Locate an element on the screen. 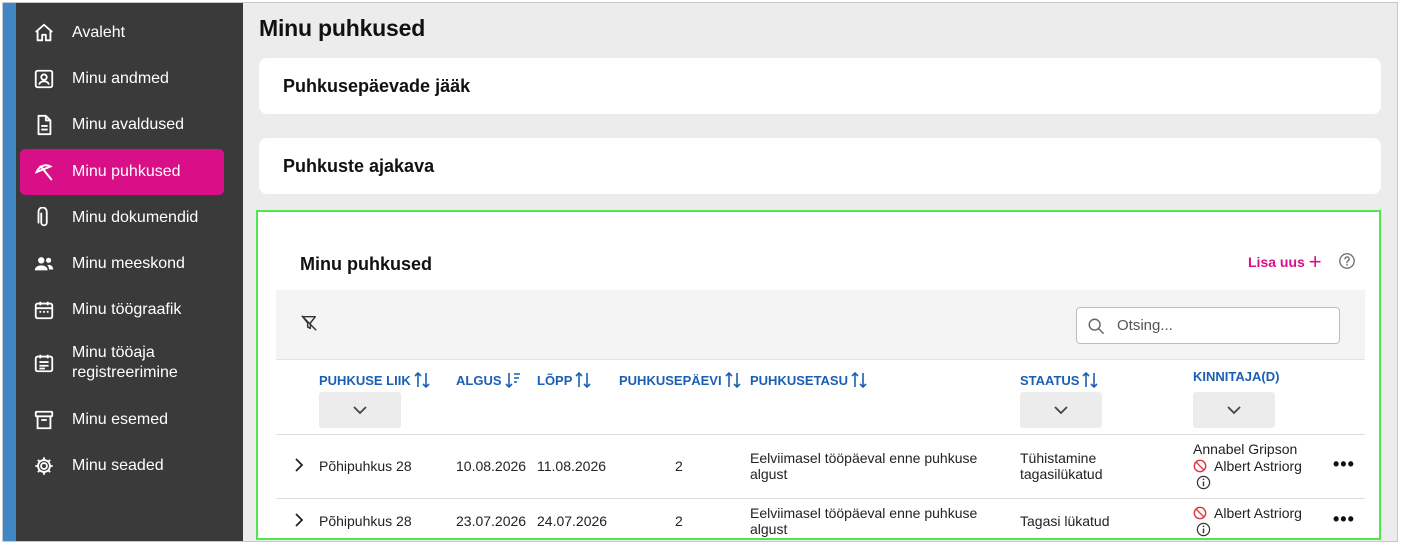 This screenshot has height=547, width=1402. help-icon is located at coordinates (1347, 261).